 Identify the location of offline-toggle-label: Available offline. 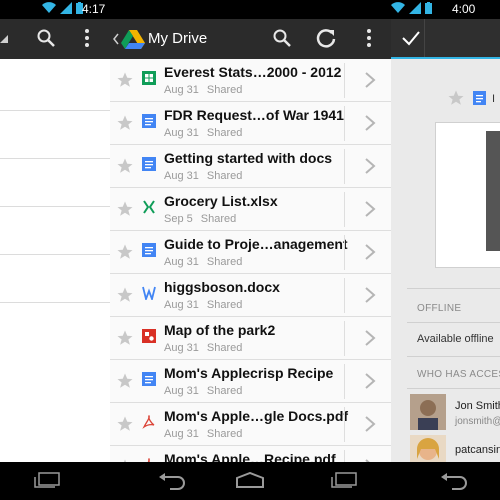
(455, 339).